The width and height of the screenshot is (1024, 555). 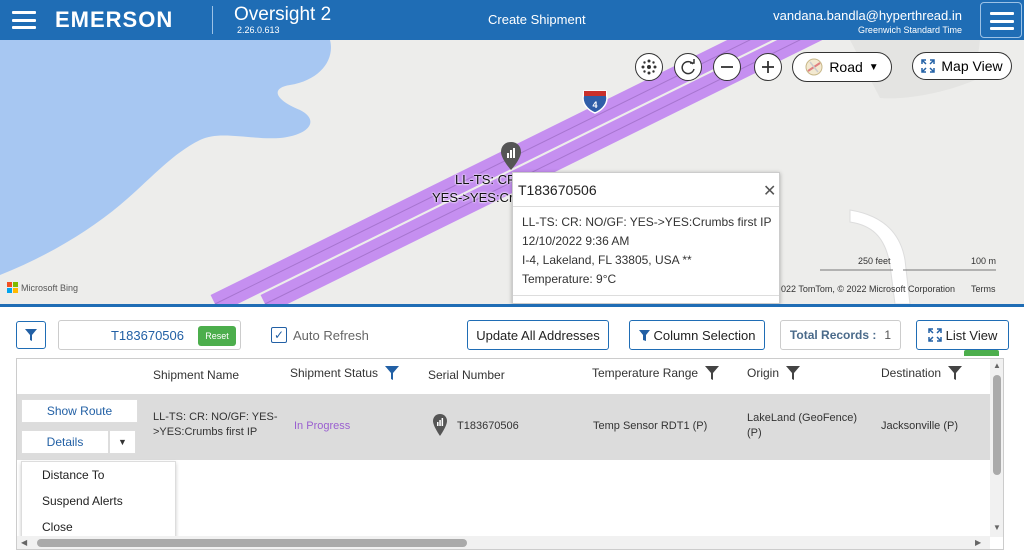 I want to click on app-name: Oversight 2, so click(x=283, y=14).